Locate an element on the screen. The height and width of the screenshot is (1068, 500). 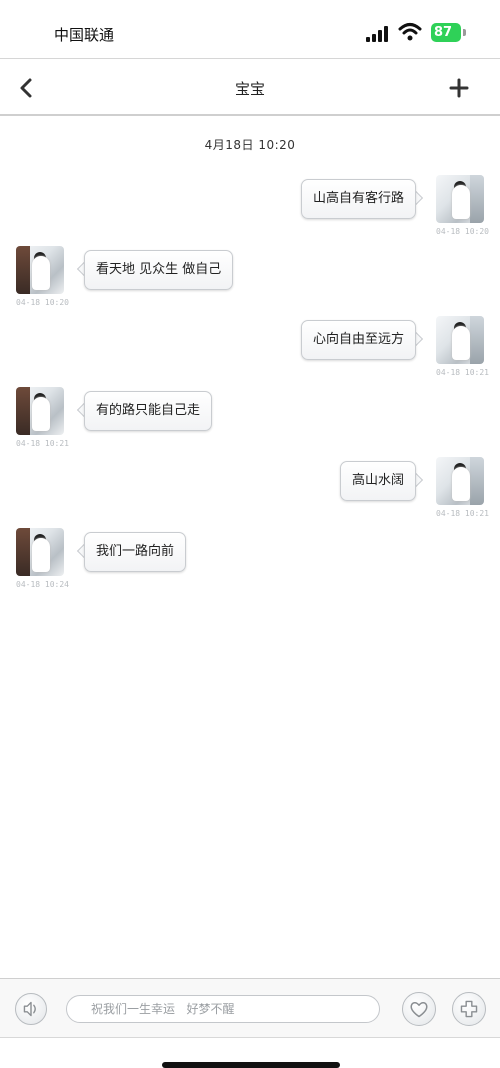
message-item: 心向自由至远方 04-18 10:21 is located at coordinates (250, 351).